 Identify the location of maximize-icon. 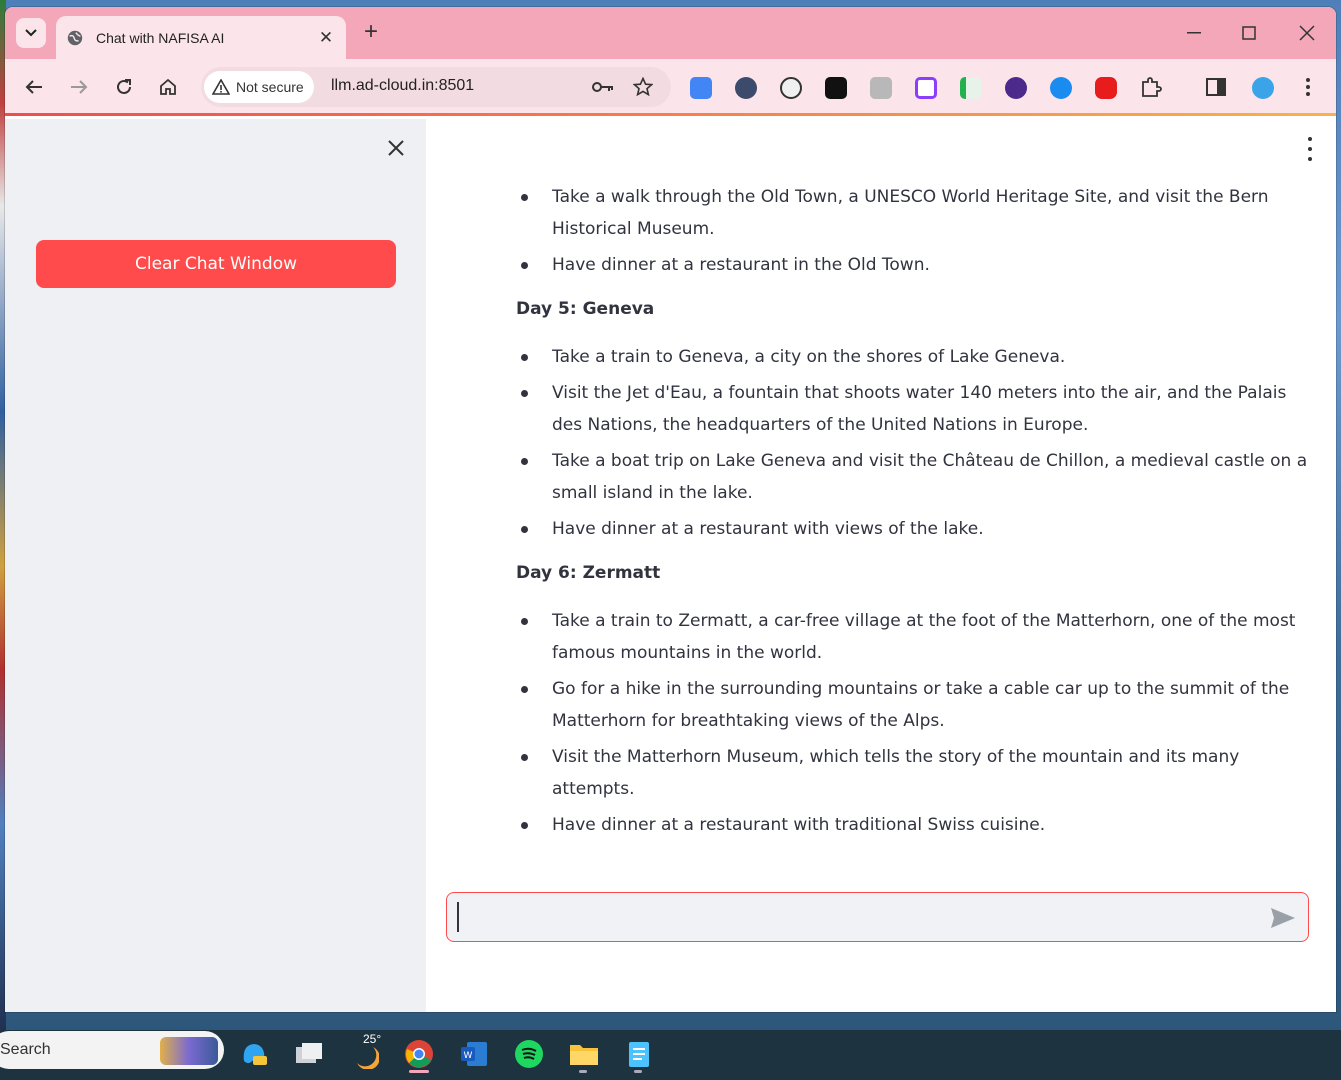
(1249, 33).